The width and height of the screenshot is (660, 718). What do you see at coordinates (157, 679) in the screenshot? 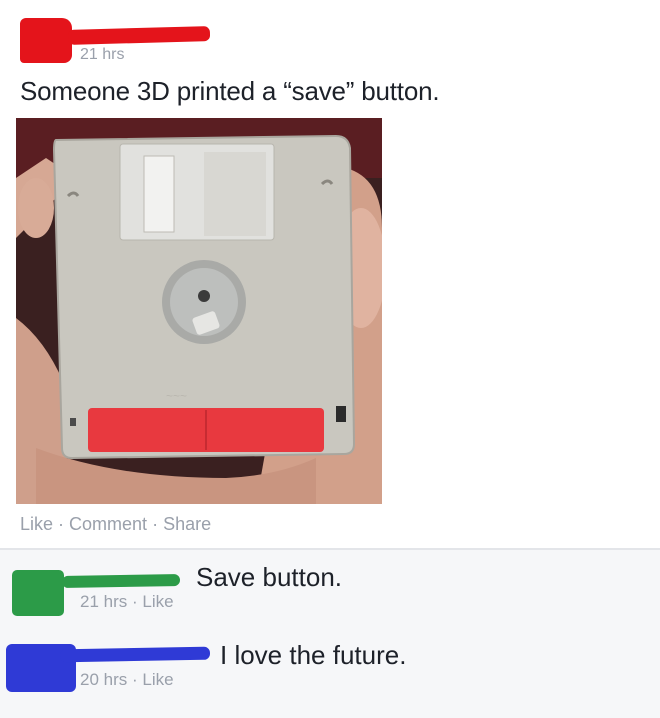
I see `comment-like-link: Like` at bounding box center [157, 679].